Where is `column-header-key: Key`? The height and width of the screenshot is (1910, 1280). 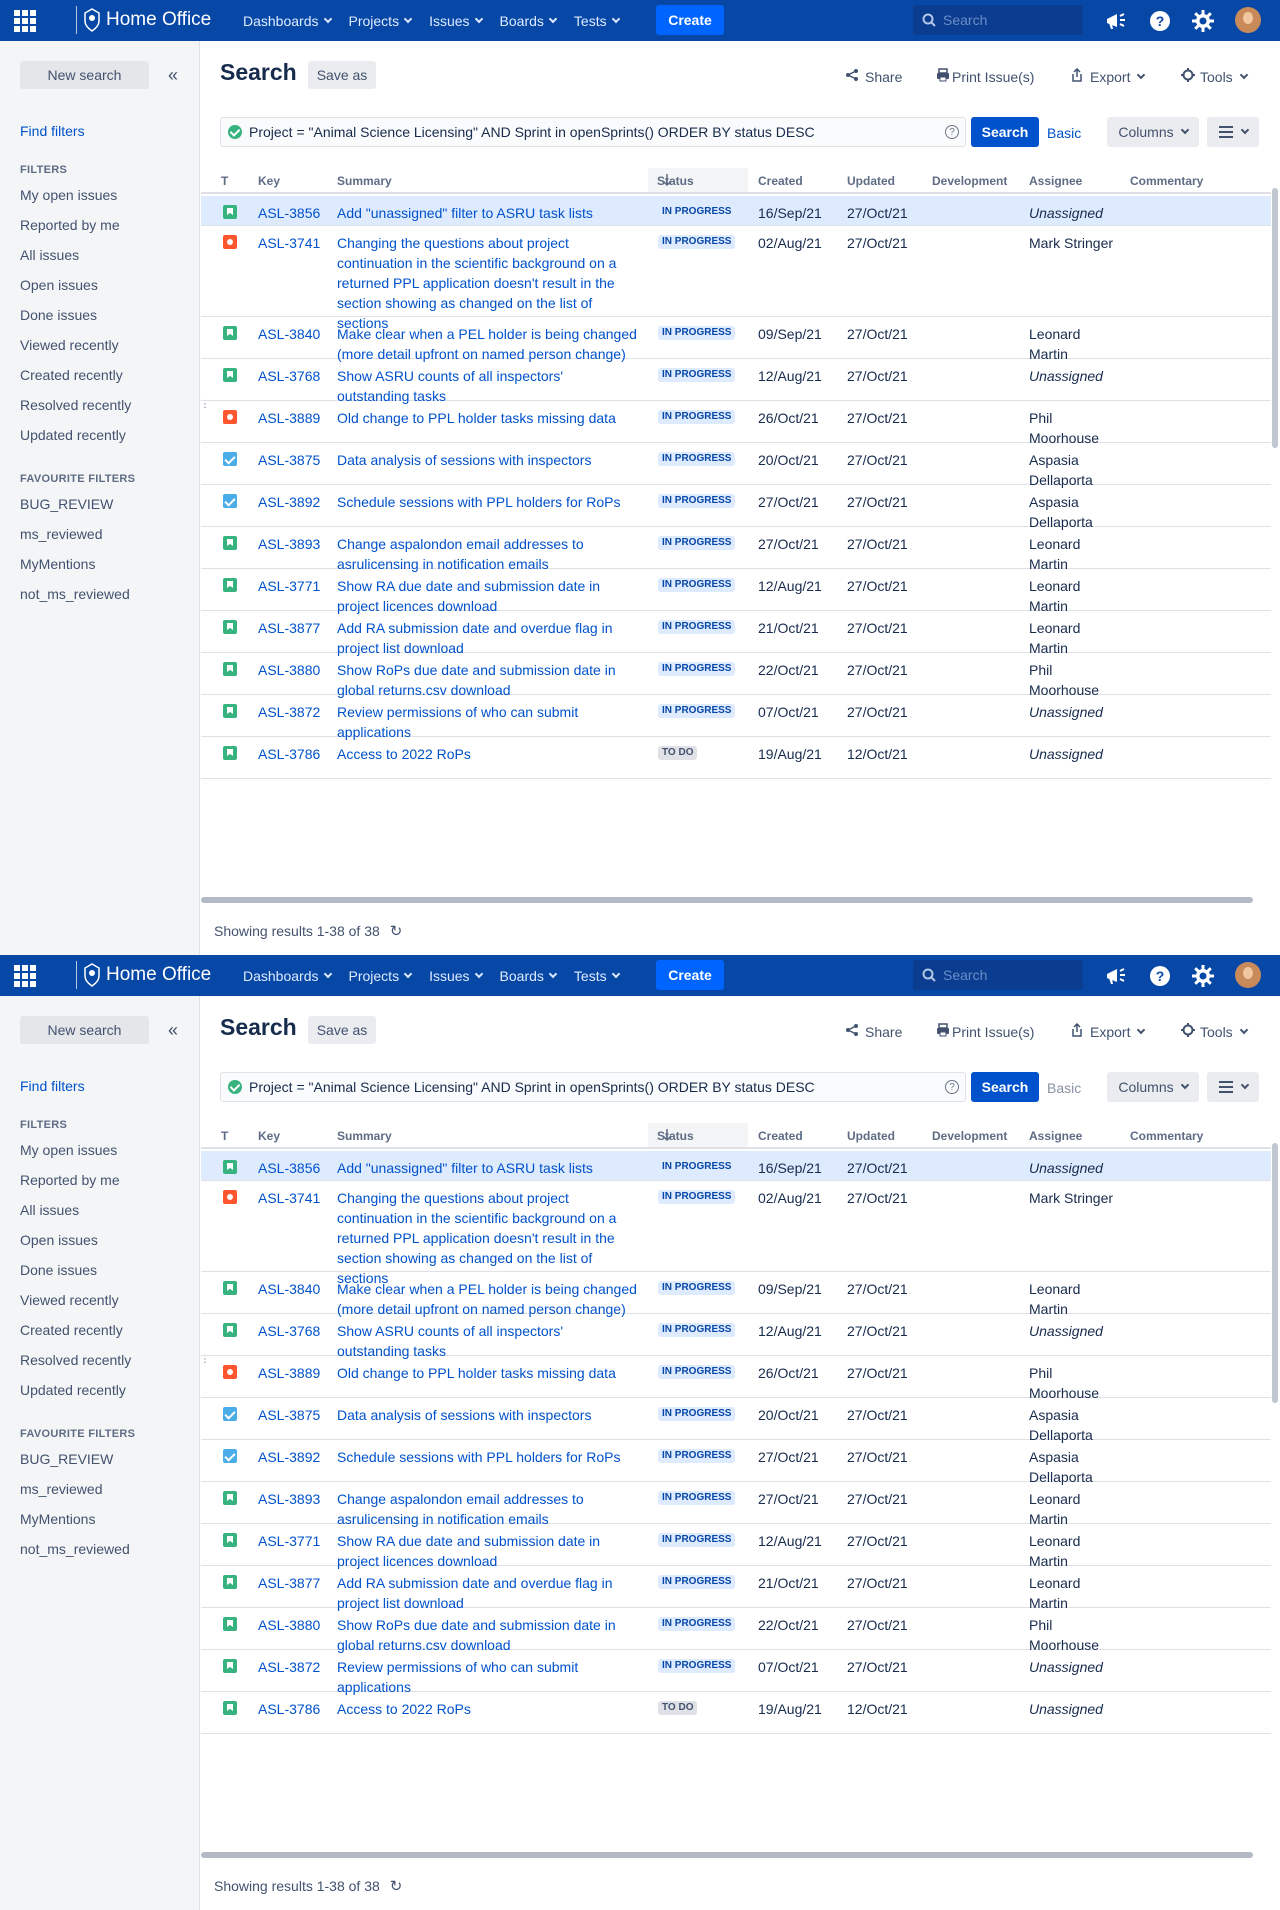
column-header-key: Key is located at coordinates (269, 181).